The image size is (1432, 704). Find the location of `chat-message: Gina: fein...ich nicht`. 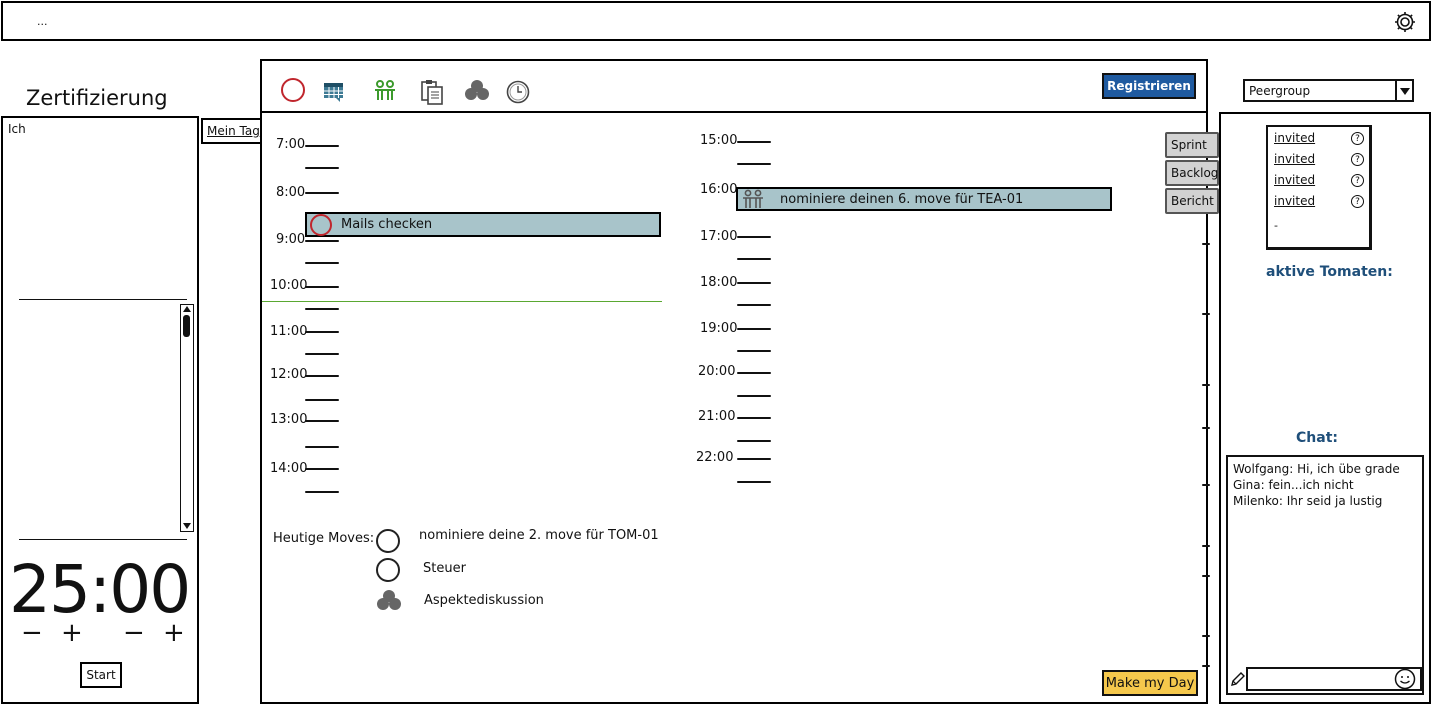

chat-message: Gina: fein...ich nicht is located at coordinates (1293, 485).